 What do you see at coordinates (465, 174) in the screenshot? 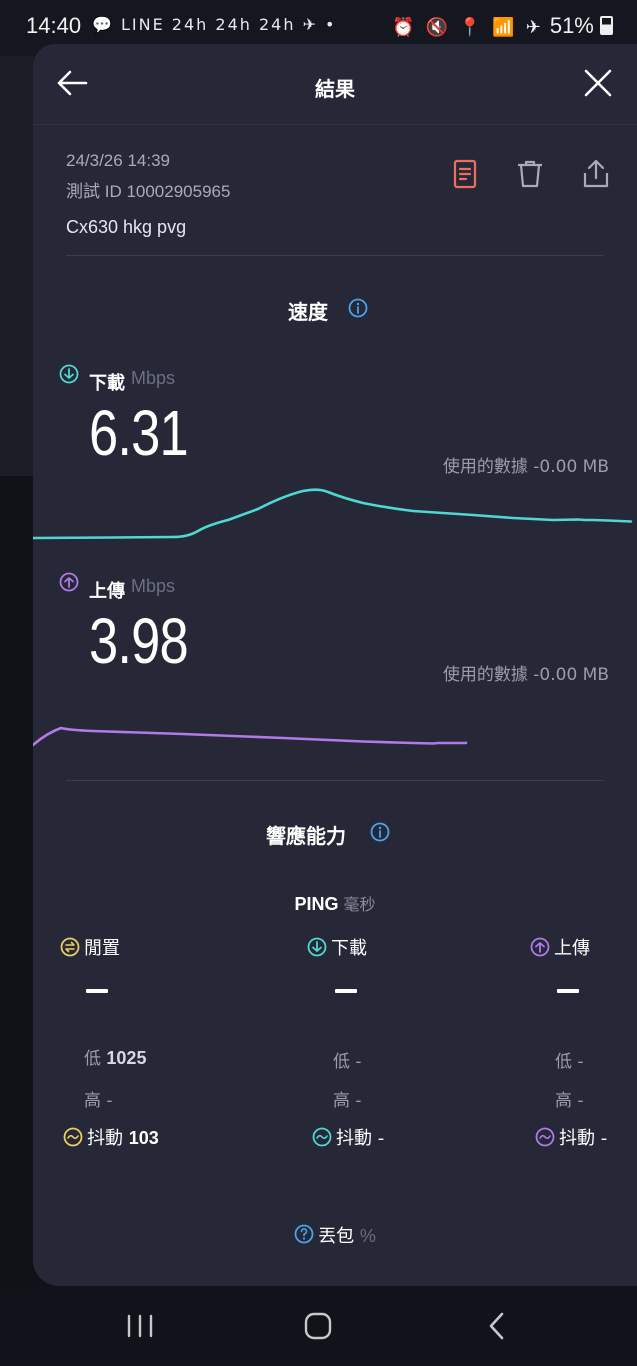
I see `document-icon` at bounding box center [465, 174].